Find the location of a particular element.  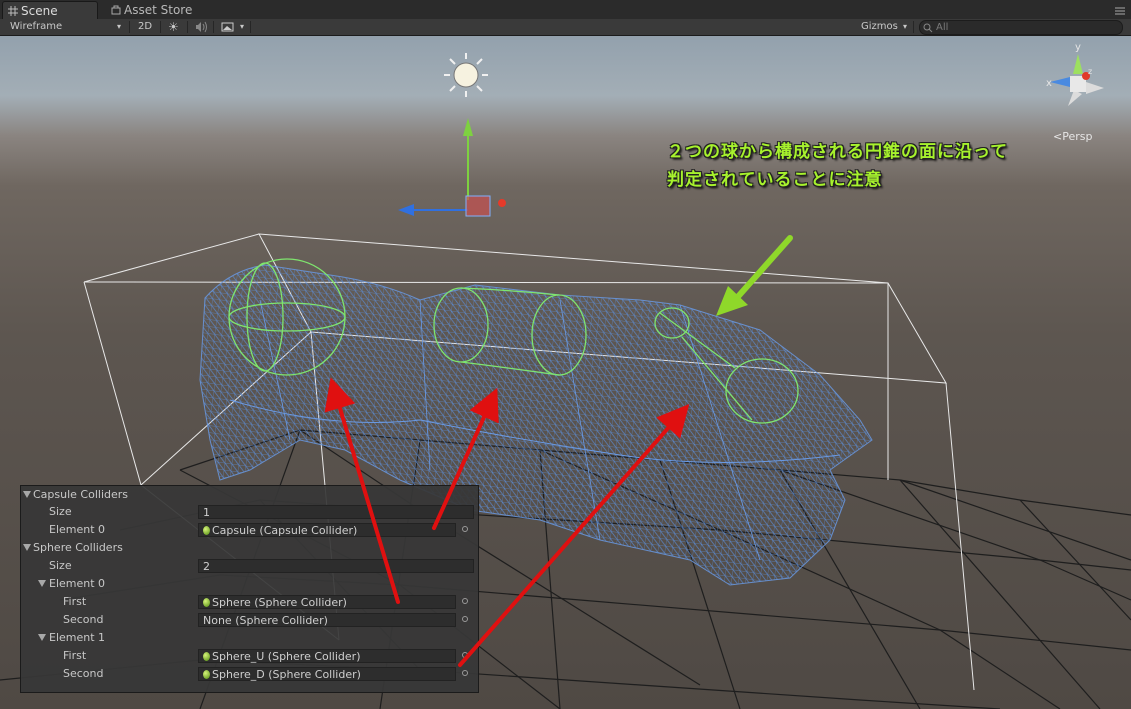

capsule-element0-field: Capsule (Capsule Collider) is located at coordinates (327, 530).